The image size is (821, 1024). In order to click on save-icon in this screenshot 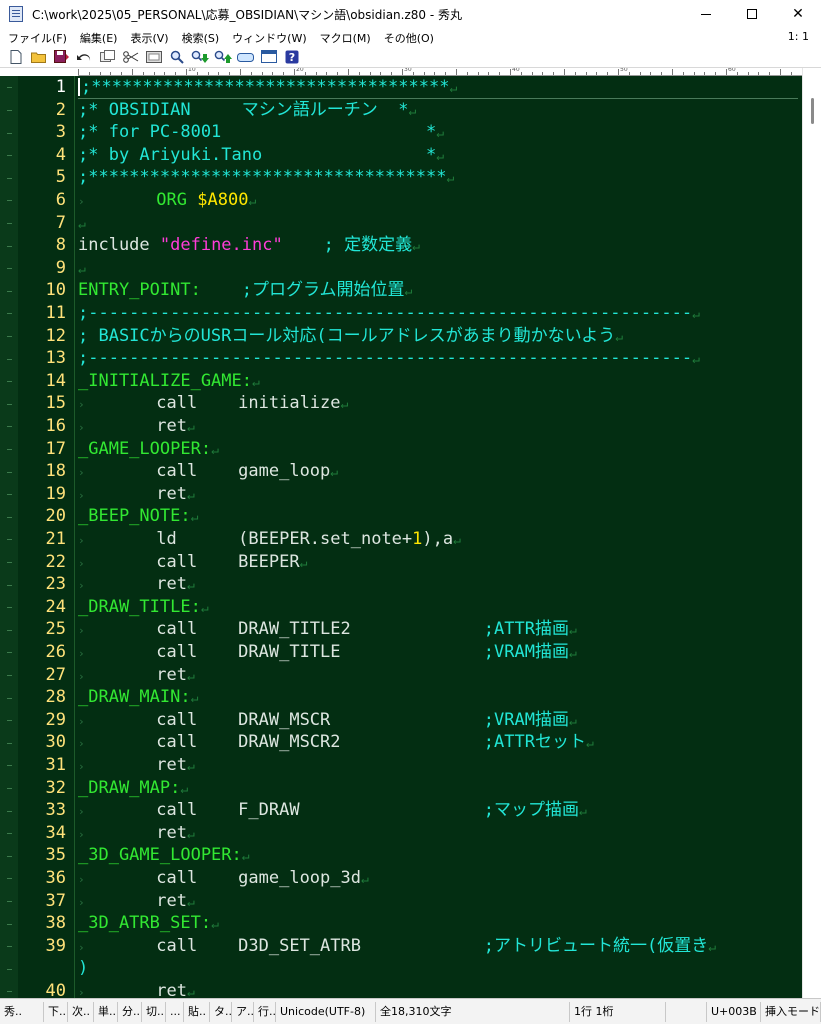, I will do `click(61, 56)`.